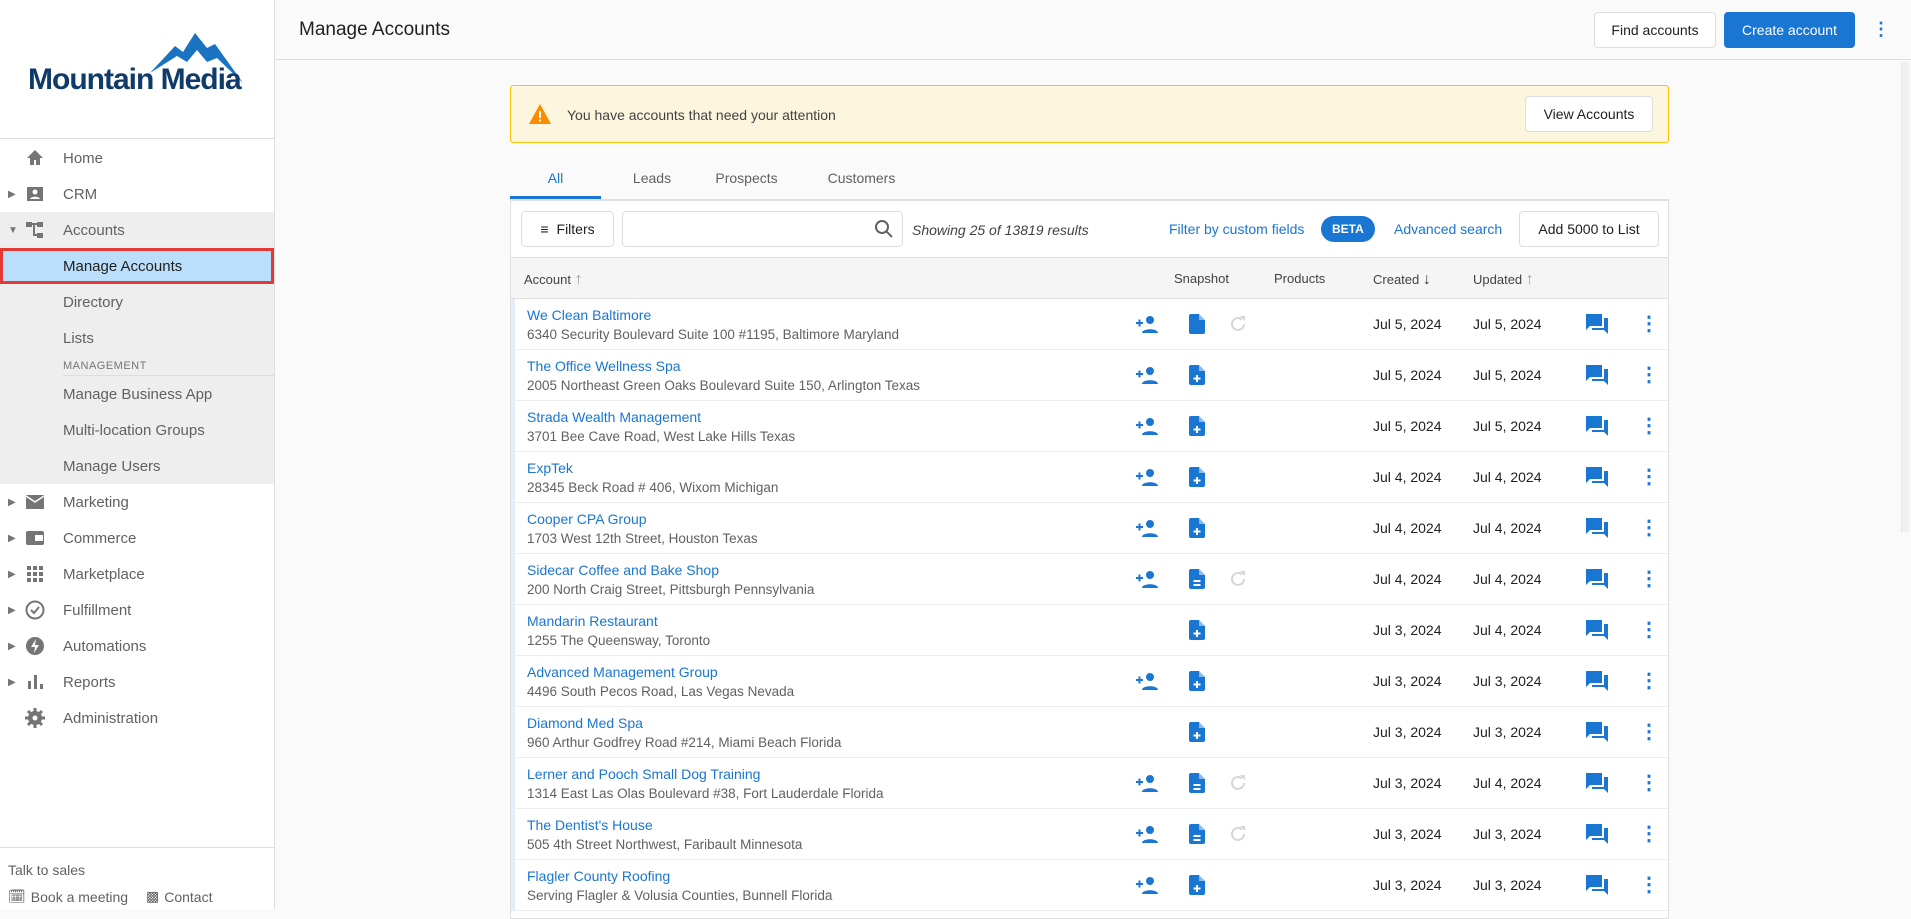 The height and width of the screenshot is (919, 1911). I want to click on add-to-list-button: Add 5000 to List, so click(1589, 229).